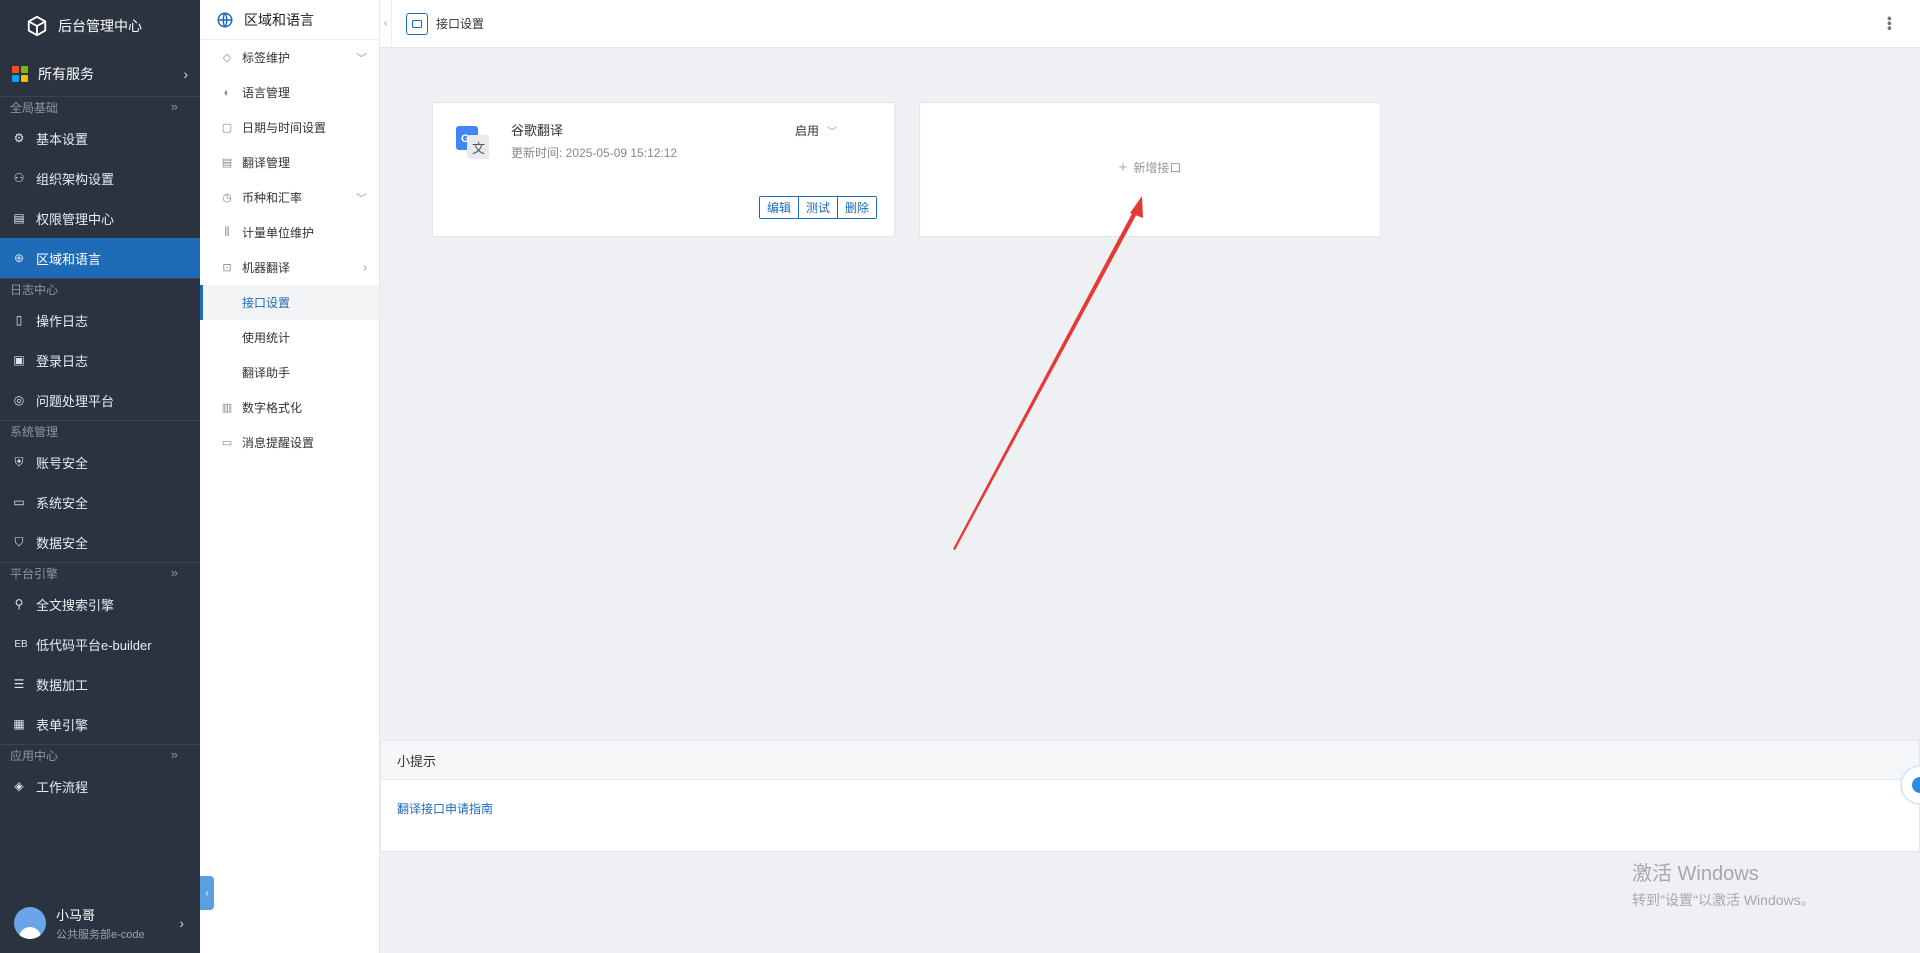  What do you see at coordinates (174, 106) in the screenshot?
I see `double-chevron-icon: »` at bounding box center [174, 106].